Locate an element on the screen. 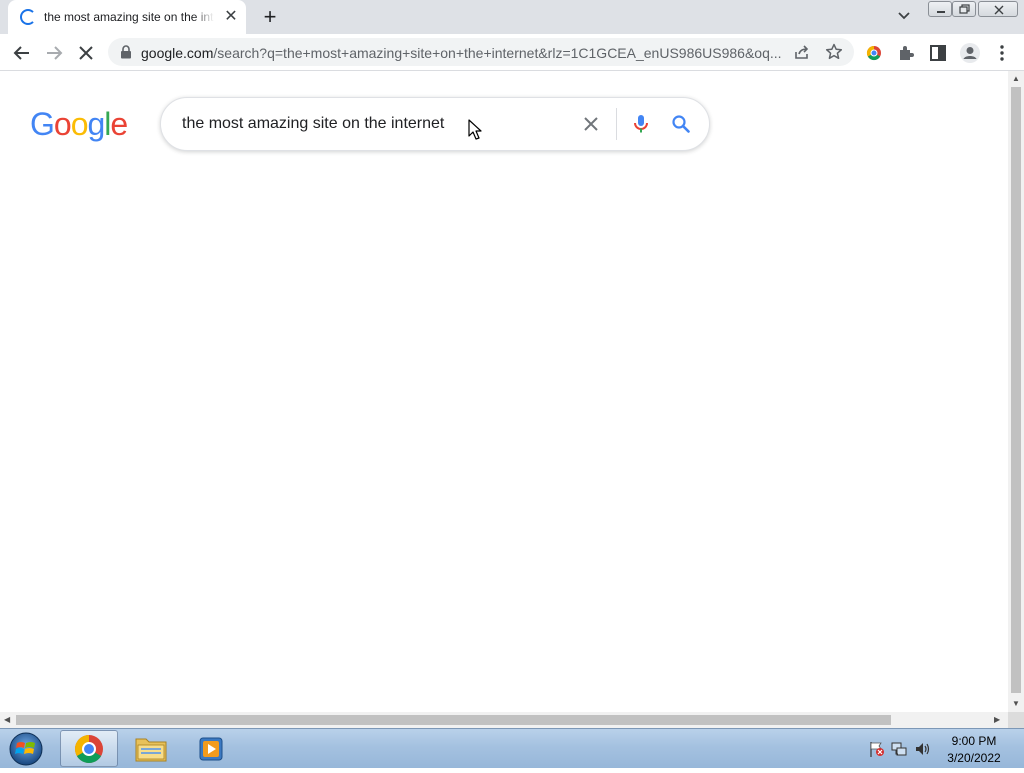  share-icon is located at coordinates (802, 52).